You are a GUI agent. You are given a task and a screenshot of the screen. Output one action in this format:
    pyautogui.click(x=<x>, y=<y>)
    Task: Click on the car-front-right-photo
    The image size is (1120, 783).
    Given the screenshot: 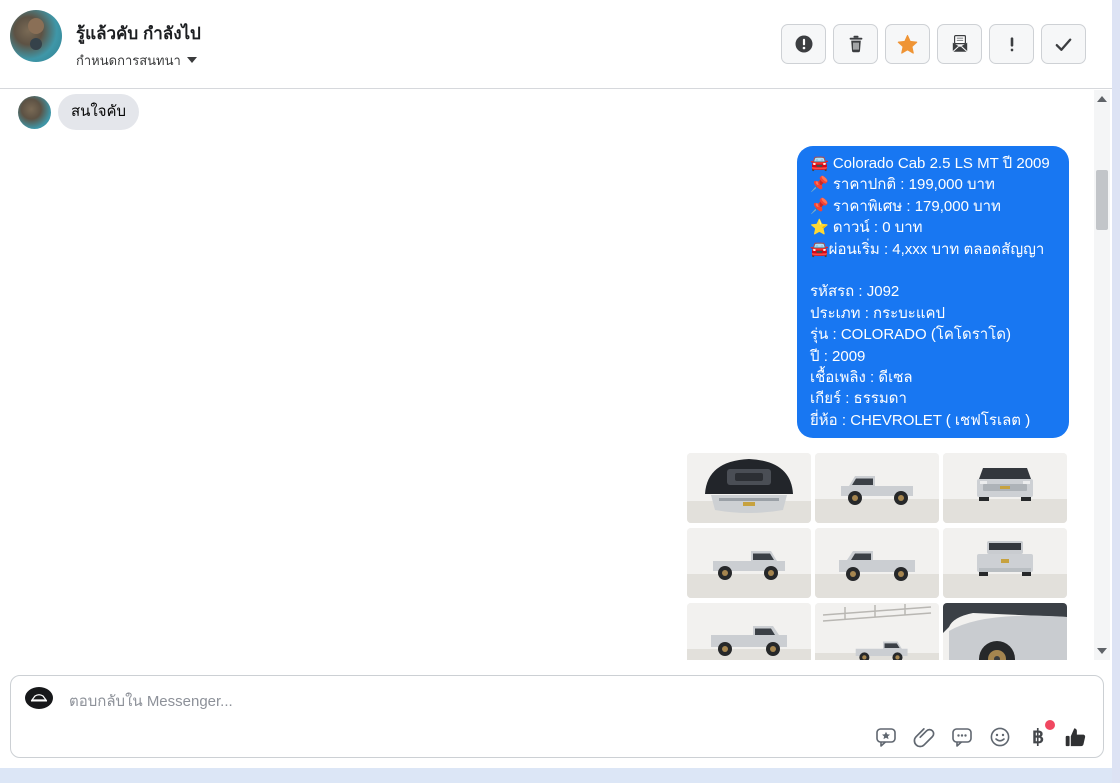 What is the action you would take?
    pyautogui.click(x=749, y=563)
    